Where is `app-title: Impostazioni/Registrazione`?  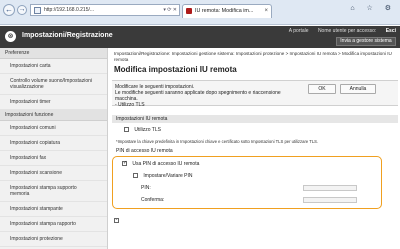
app-title: Impostazioni/Registrazione is located at coordinates (67, 35).